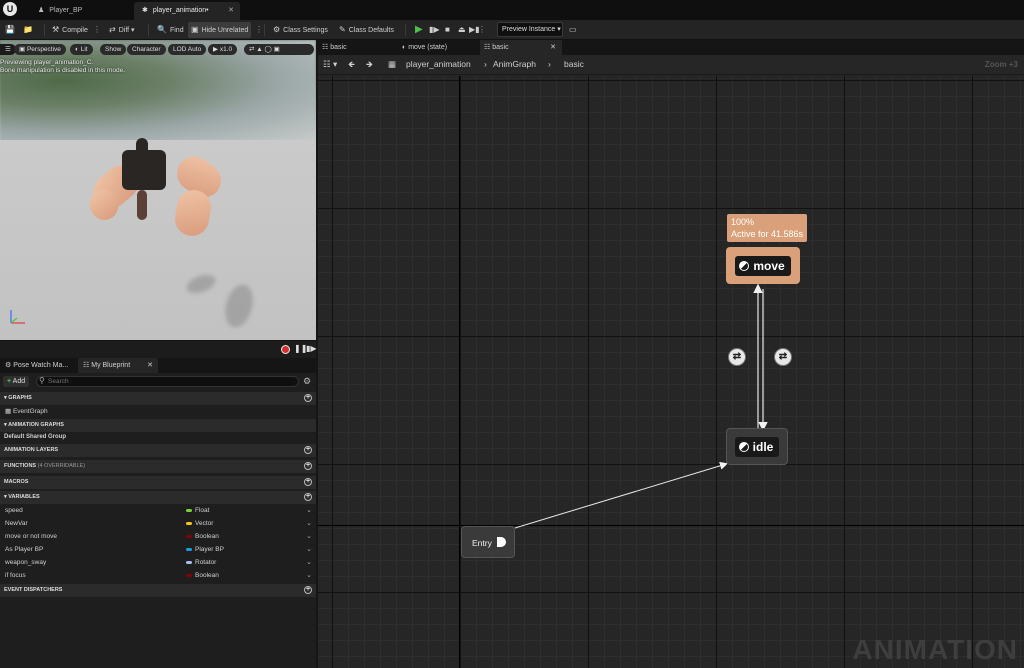 Image resolution: width=1024 pixels, height=668 pixels. Describe the element at coordinates (60, 11) in the screenshot. I see `tab-player-bp: ♟ Player_BP` at that location.